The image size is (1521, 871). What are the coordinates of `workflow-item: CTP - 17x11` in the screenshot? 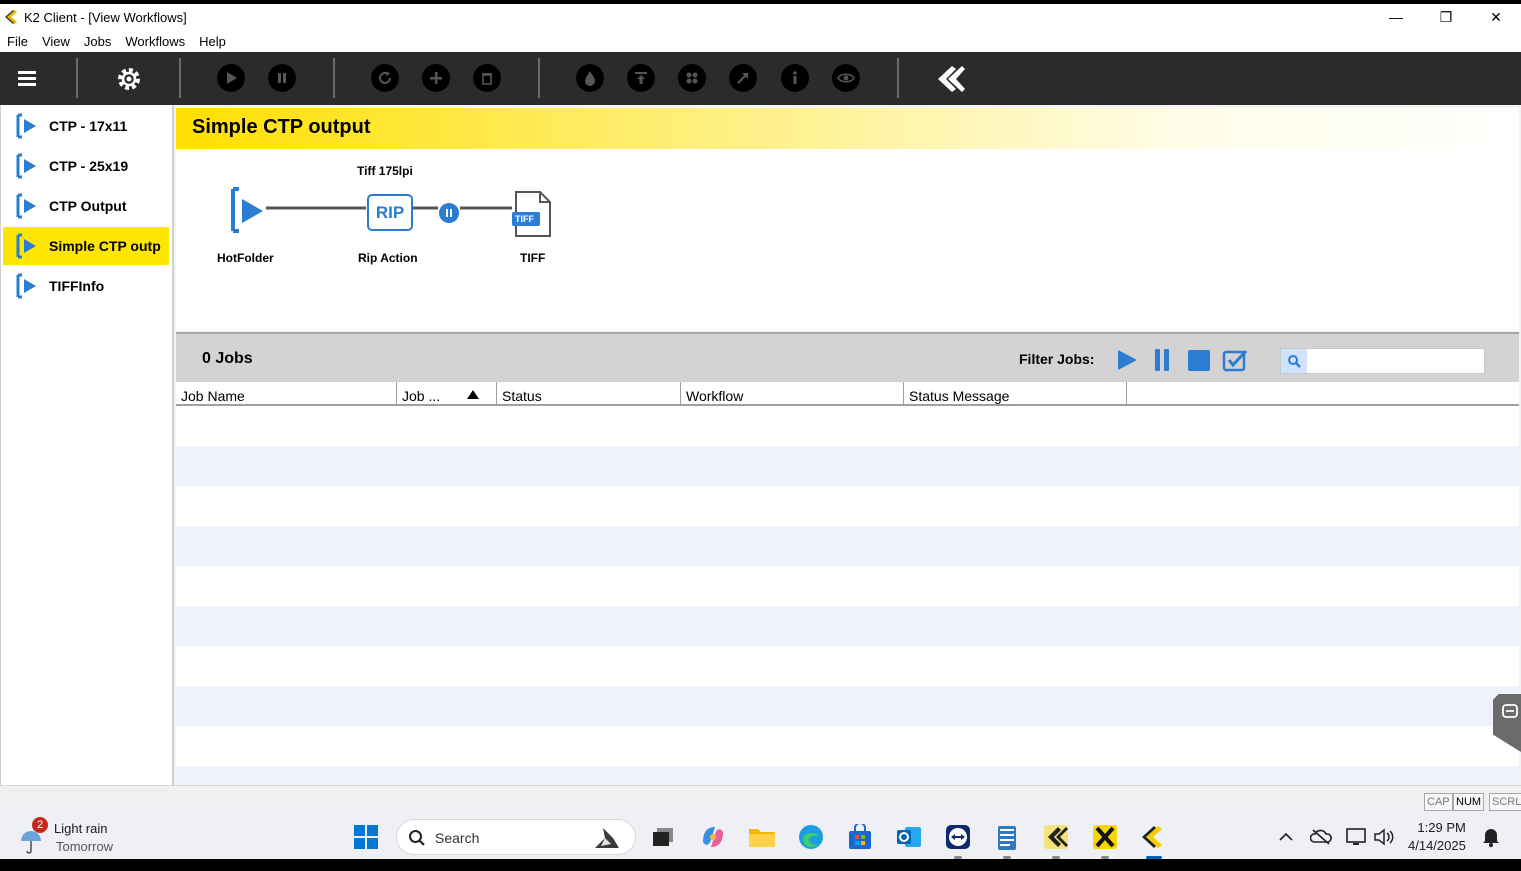 It's located at (86, 126).